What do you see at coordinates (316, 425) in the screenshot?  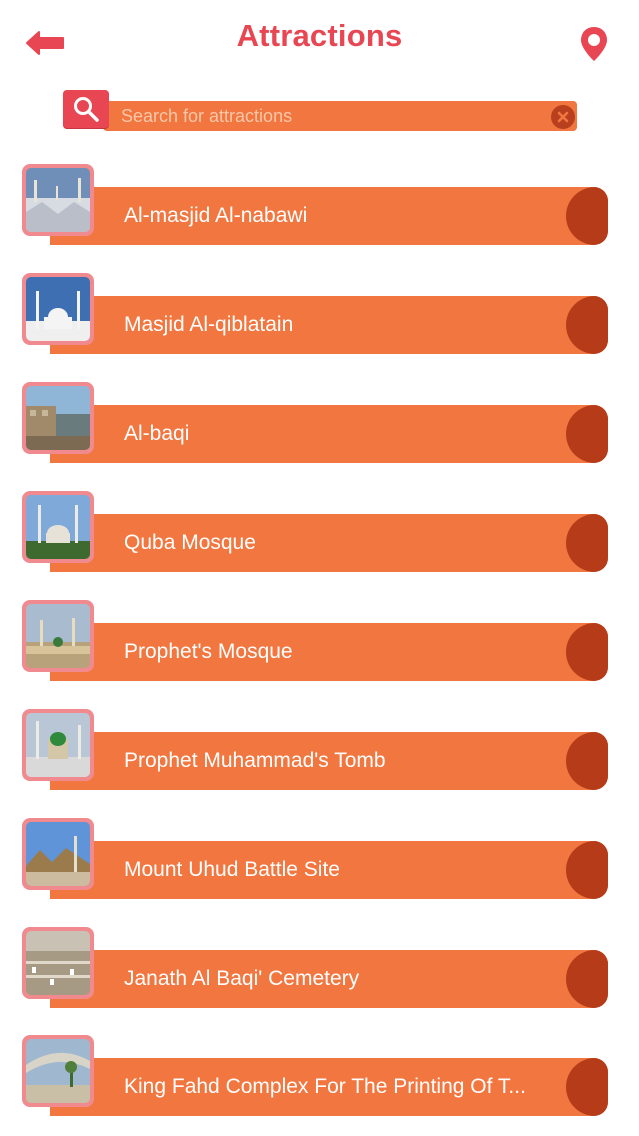 I see `list-item-al-baqi: Al-baqi` at bounding box center [316, 425].